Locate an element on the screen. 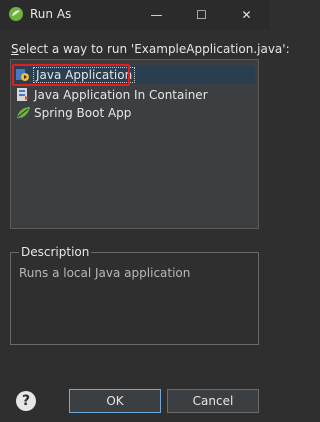 The image size is (320, 422). spring-tools-icon is located at coordinates (16, 14).